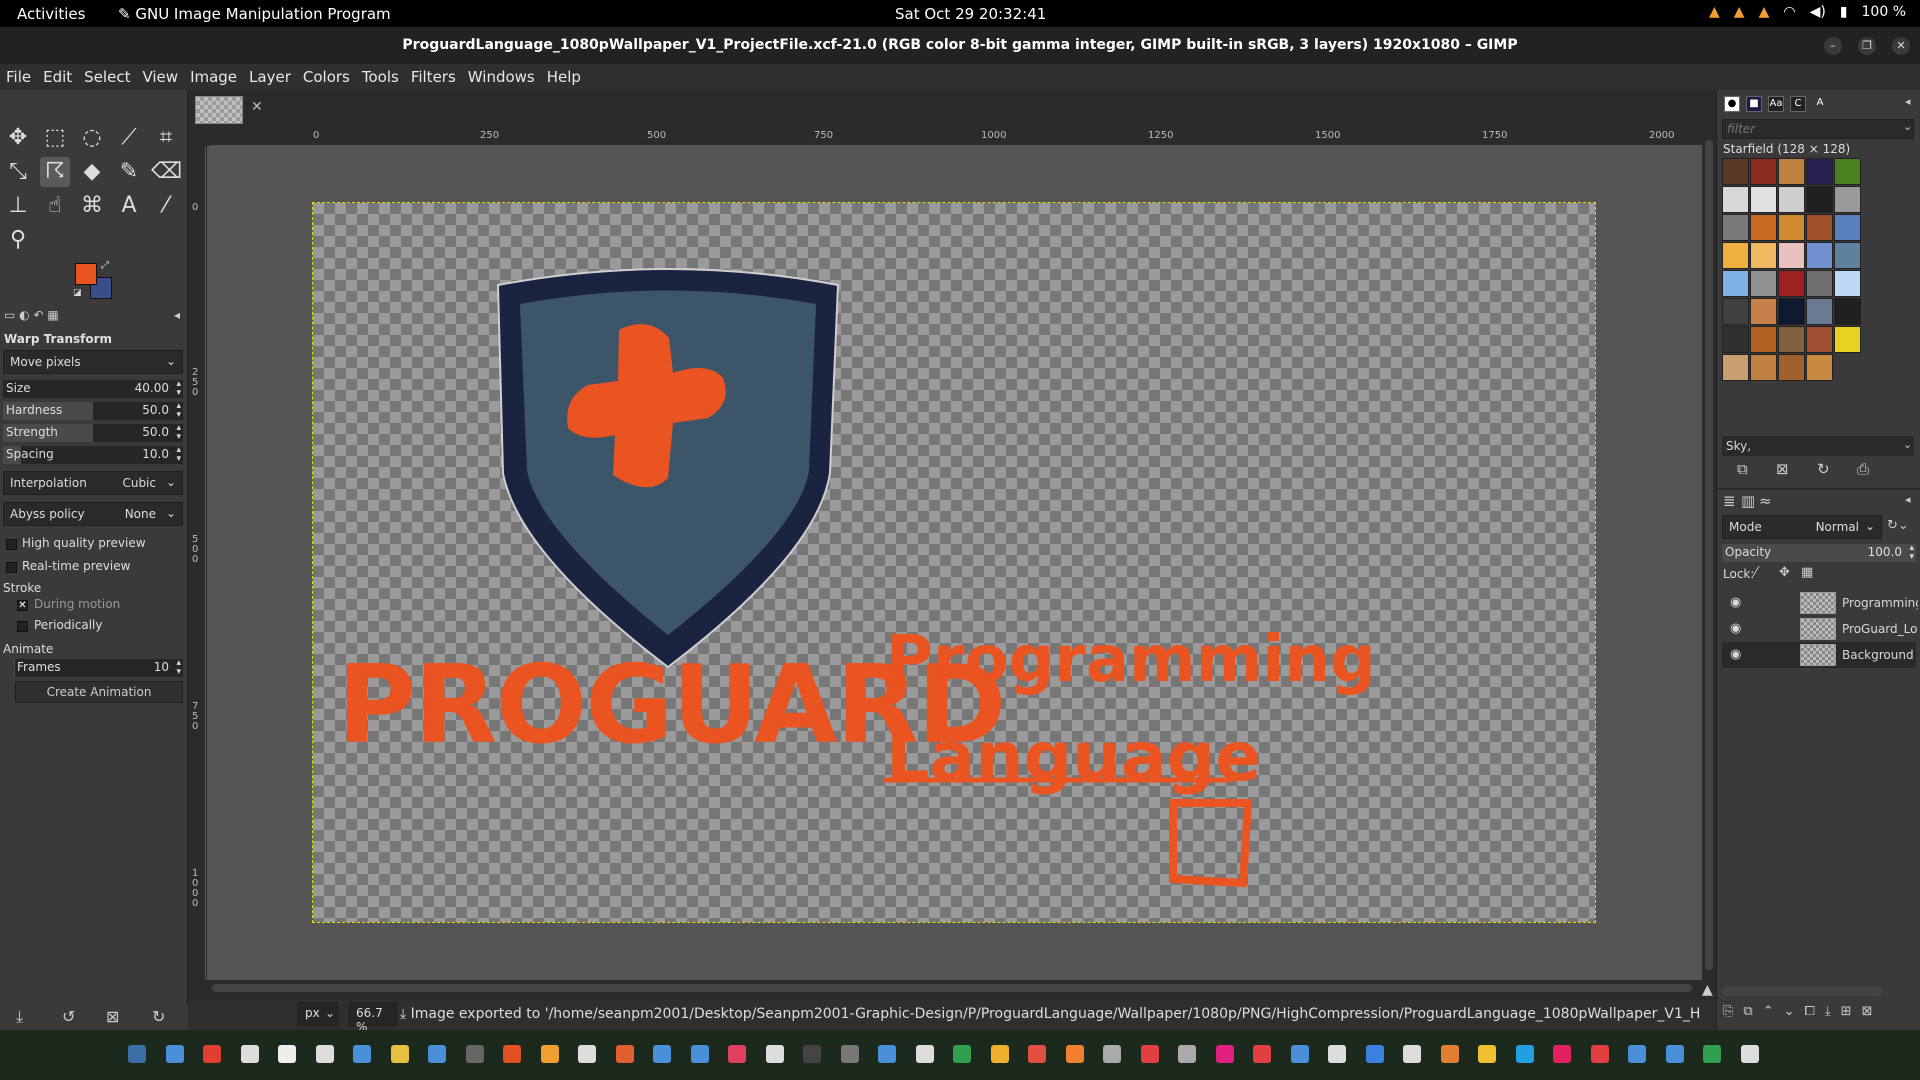 This screenshot has height=1080, width=1920. I want to click on horizontal-ruler: 0 250 500 750 1000 1250 1500 1750 2000, so click(956, 137).